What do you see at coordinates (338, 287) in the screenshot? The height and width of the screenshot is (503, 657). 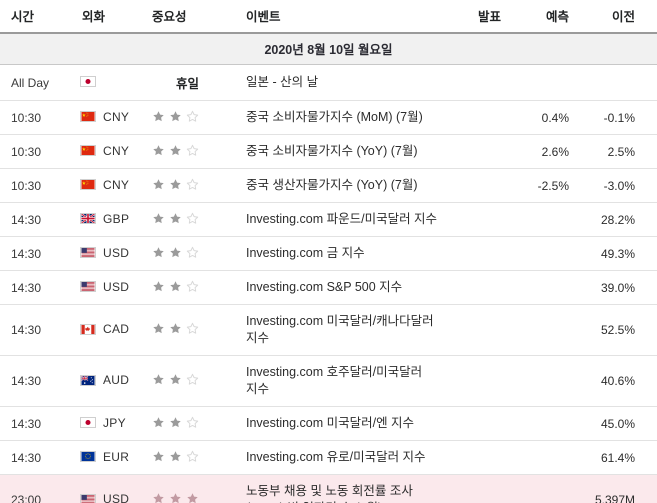 I see `cell-event: Investing.com S&P 500 지수` at bounding box center [338, 287].